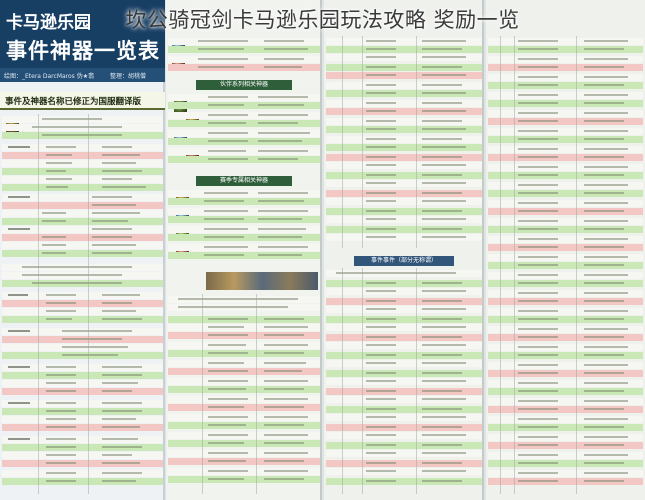 The height and width of the screenshot is (500, 645). I want to click on translation-note: 事件及神器名称已修正为国服翻译版, so click(82, 101).